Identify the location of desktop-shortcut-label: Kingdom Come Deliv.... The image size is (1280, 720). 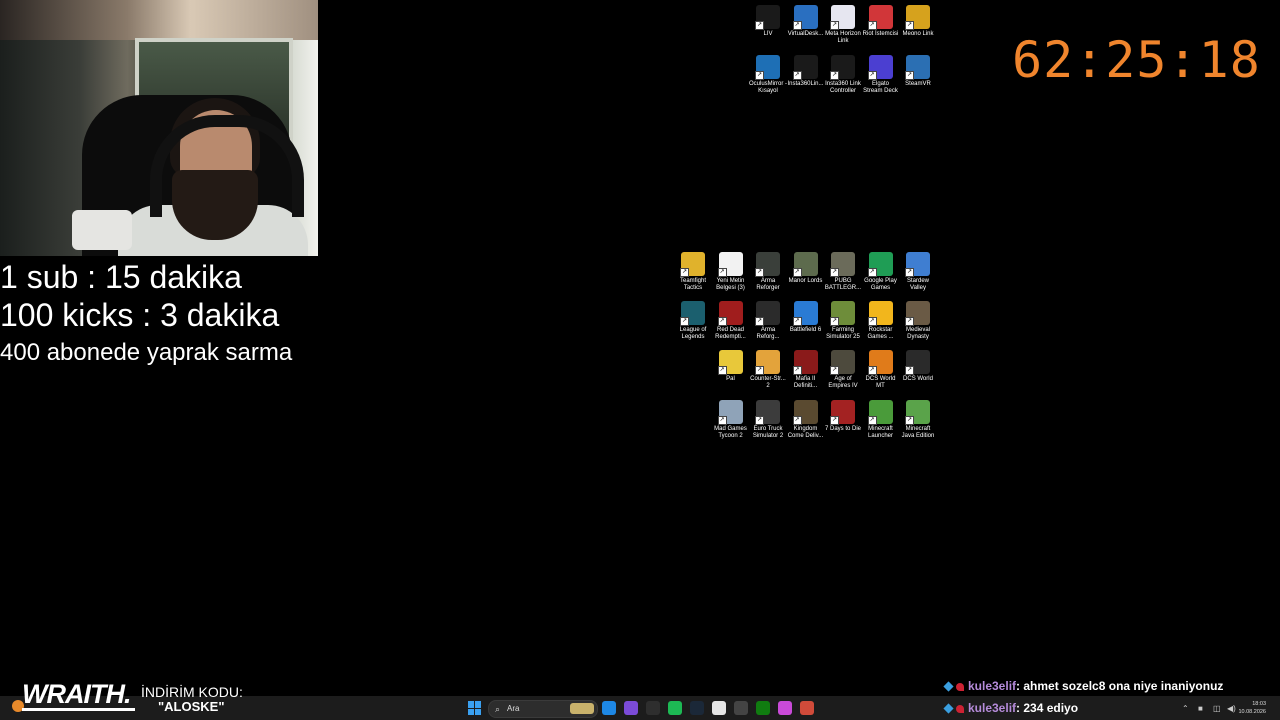
(805, 432).